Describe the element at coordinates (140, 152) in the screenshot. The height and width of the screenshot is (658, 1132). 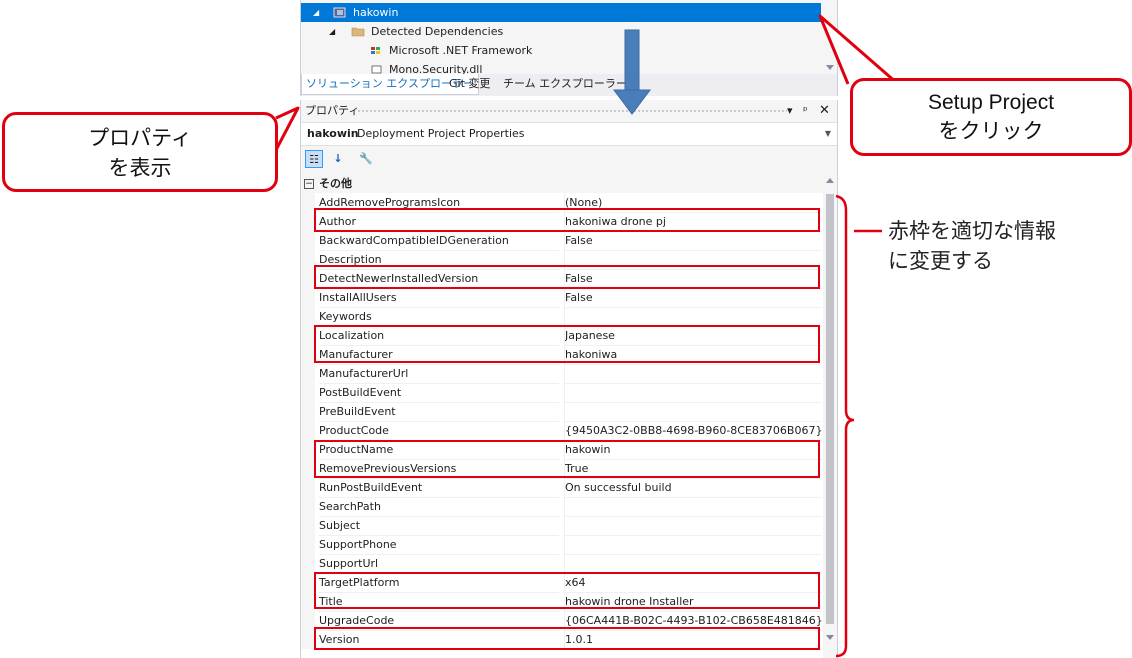
I see `callout-show-properties: プロパティ を表示` at that location.